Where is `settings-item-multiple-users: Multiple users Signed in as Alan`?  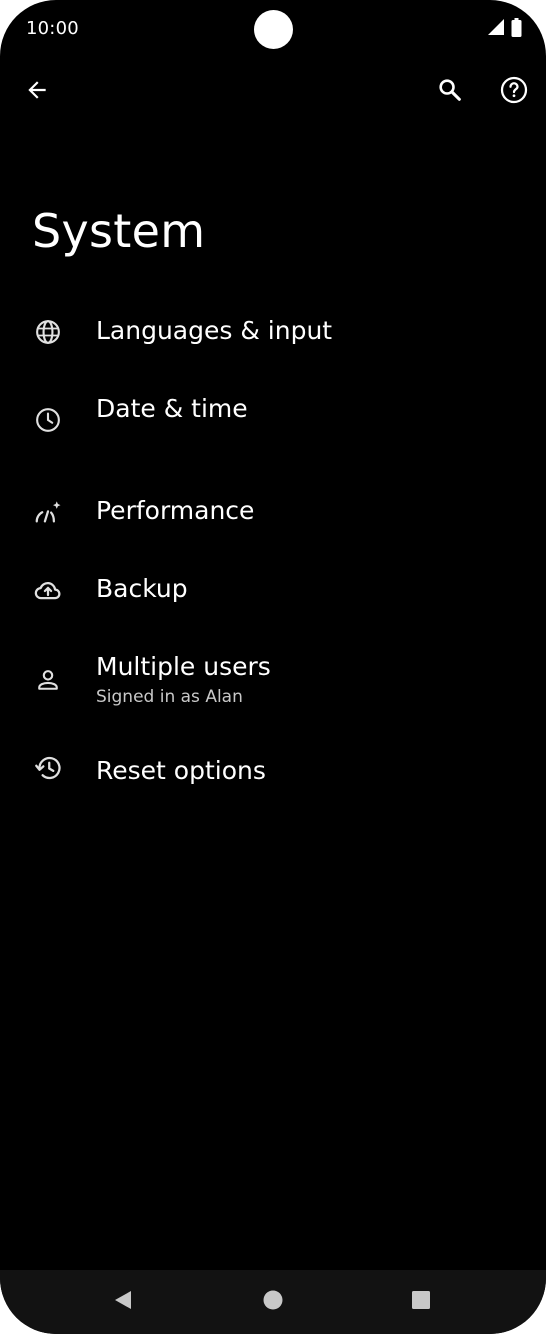
settings-item-multiple-users: Multiple users Signed in as Alan is located at coordinates (273, 682).